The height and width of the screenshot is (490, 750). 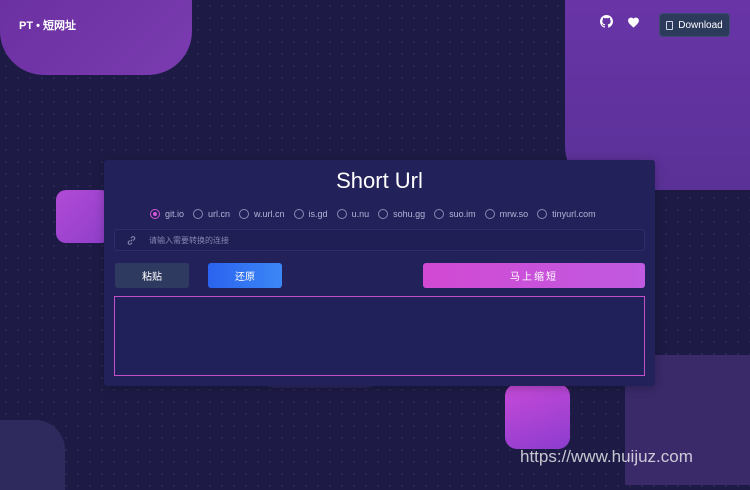 What do you see at coordinates (245, 275) in the screenshot?
I see `restore-button: 还原` at bounding box center [245, 275].